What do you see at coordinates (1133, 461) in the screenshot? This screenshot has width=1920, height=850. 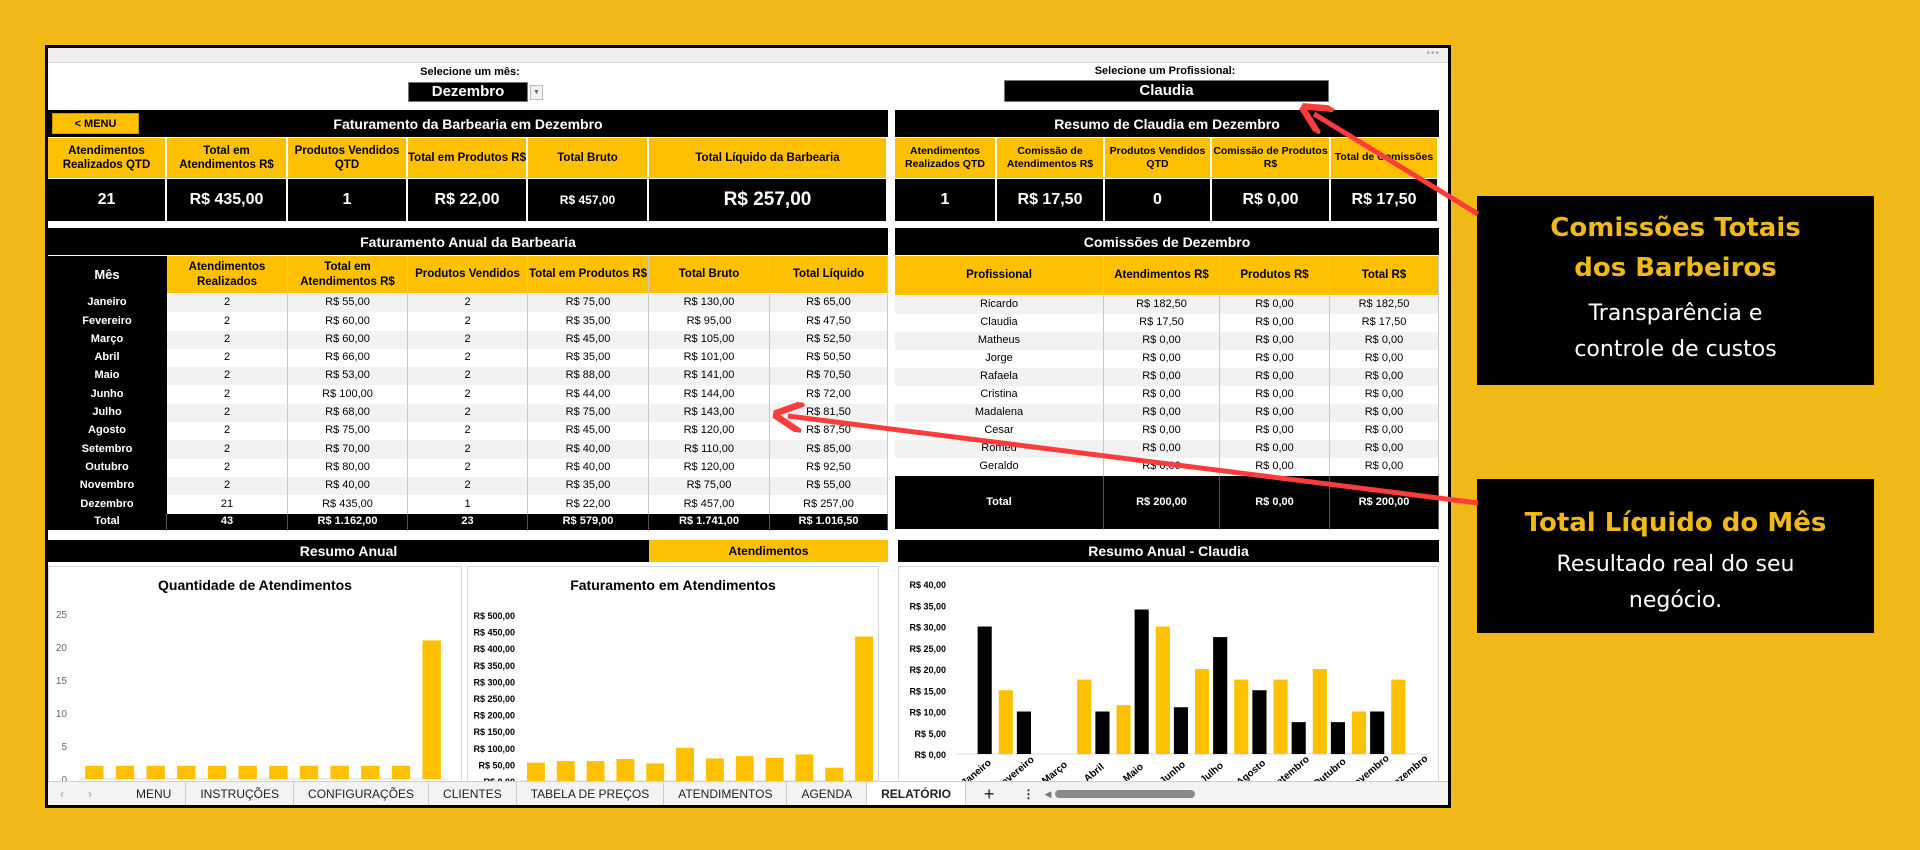 I see `arrow-to-net-total` at bounding box center [1133, 461].